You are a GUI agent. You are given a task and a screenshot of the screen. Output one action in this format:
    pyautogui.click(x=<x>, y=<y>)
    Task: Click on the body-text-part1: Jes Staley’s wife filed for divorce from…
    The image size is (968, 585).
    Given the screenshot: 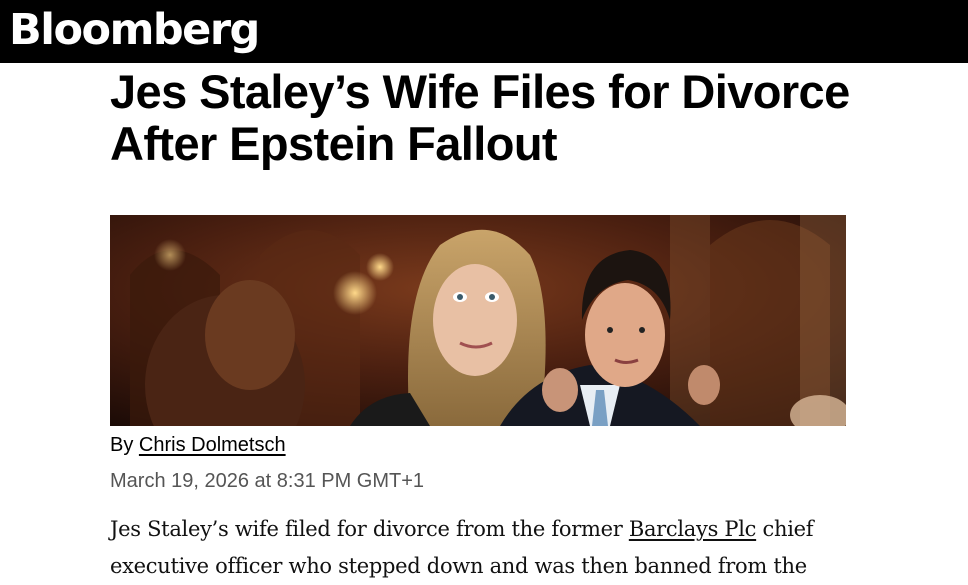 What is the action you would take?
    pyautogui.click(x=369, y=529)
    